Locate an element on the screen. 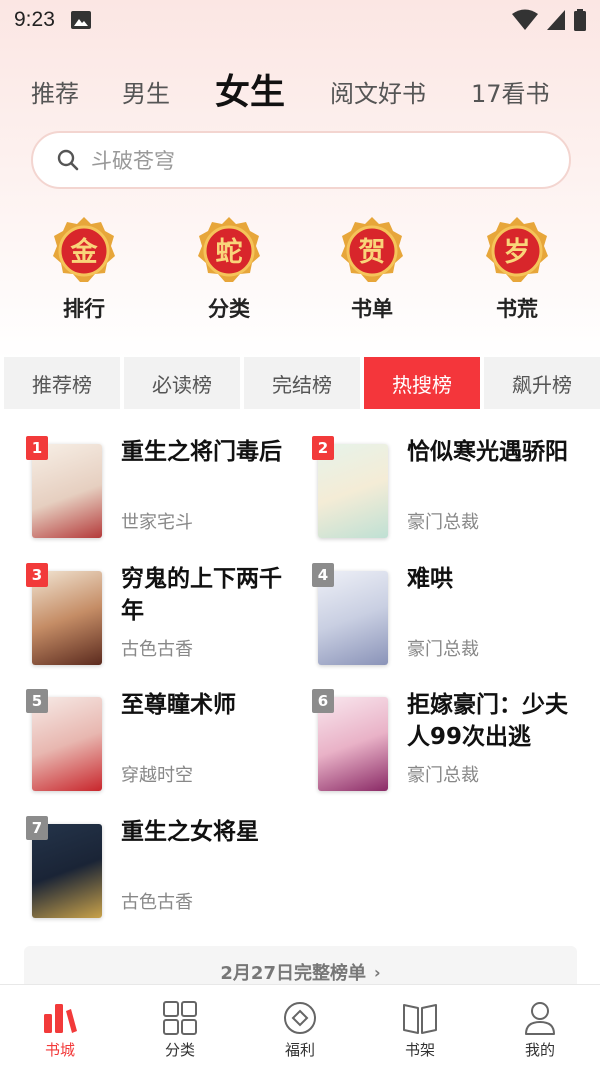  svg-text: 岁 is located at coordinates (517, 252).